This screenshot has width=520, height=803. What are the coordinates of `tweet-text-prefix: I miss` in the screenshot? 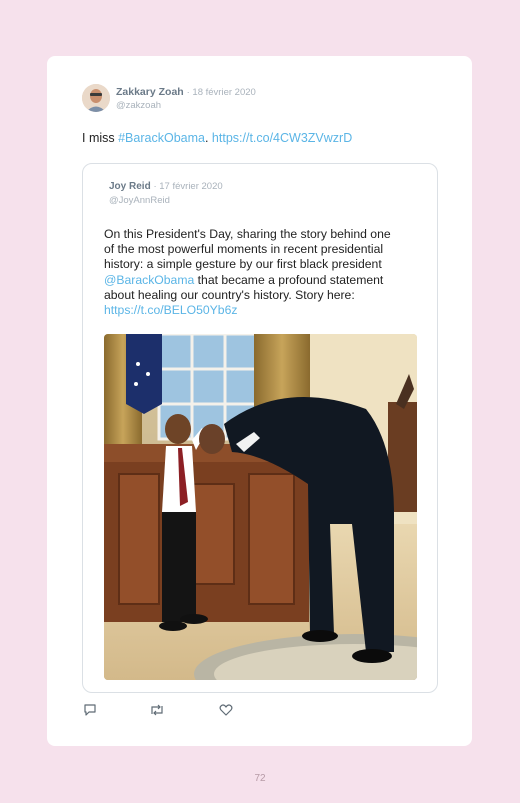 It's located at (100, 138).